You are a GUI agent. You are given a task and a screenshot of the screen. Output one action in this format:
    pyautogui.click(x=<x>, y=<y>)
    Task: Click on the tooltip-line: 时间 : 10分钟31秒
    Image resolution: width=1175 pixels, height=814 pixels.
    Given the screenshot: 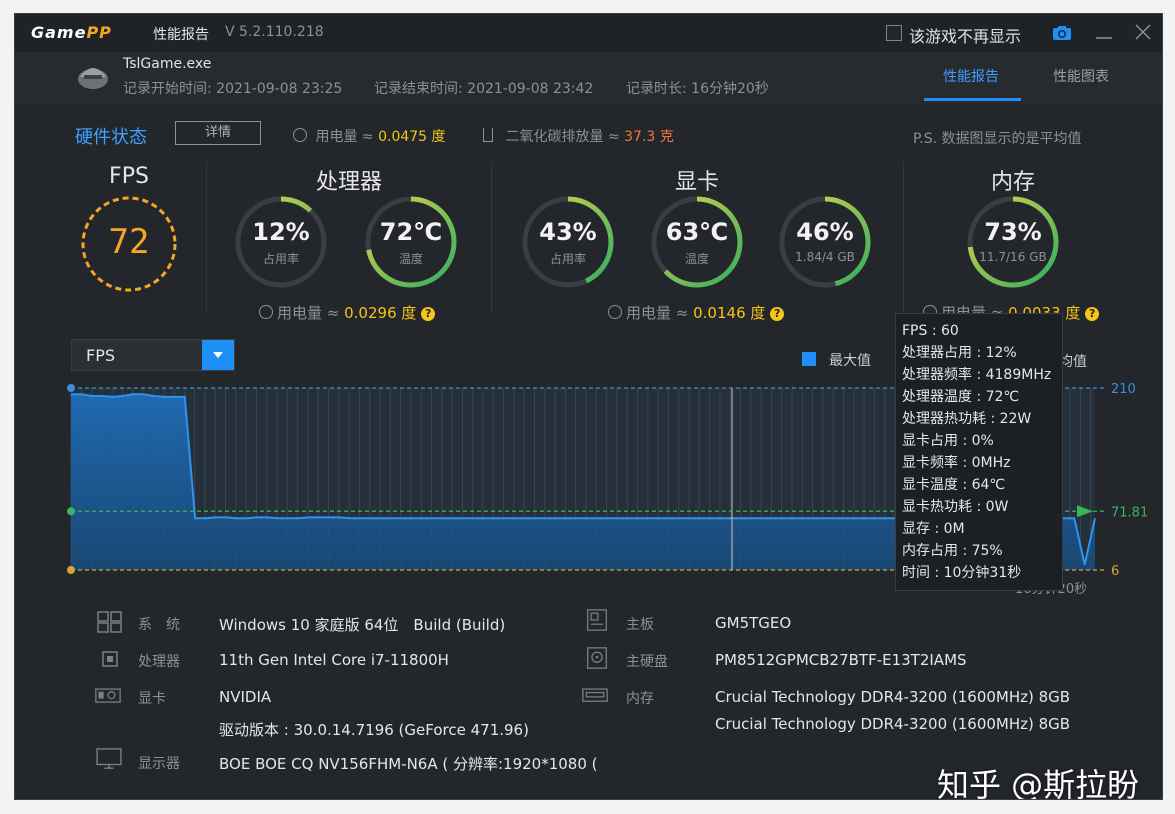 What is the action you would take?
    pyautogui.click(x=962, y=573)
    